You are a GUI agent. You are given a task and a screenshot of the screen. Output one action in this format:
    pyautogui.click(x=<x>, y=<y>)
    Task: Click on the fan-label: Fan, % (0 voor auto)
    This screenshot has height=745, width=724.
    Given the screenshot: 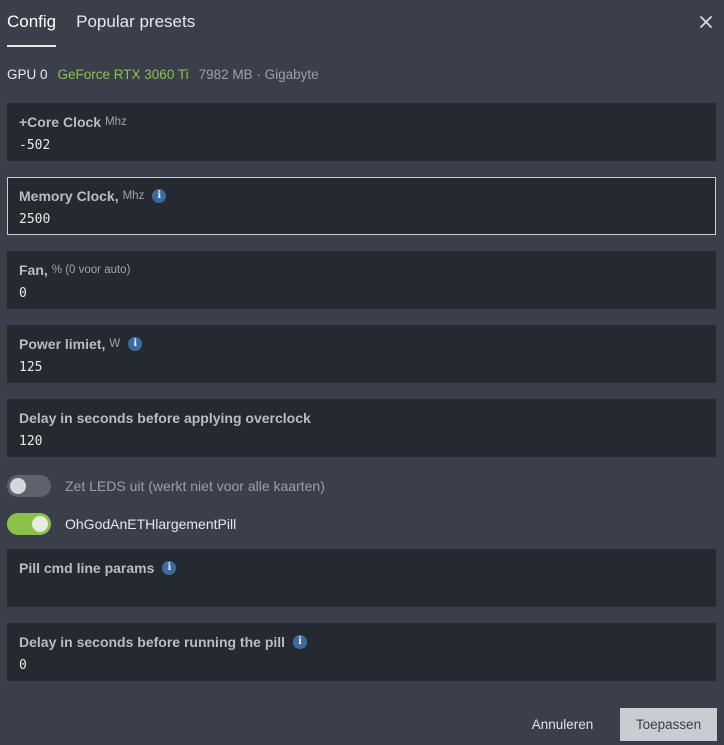 What is the action you would take?
    pyautogui.click(x=74, y=270)
    